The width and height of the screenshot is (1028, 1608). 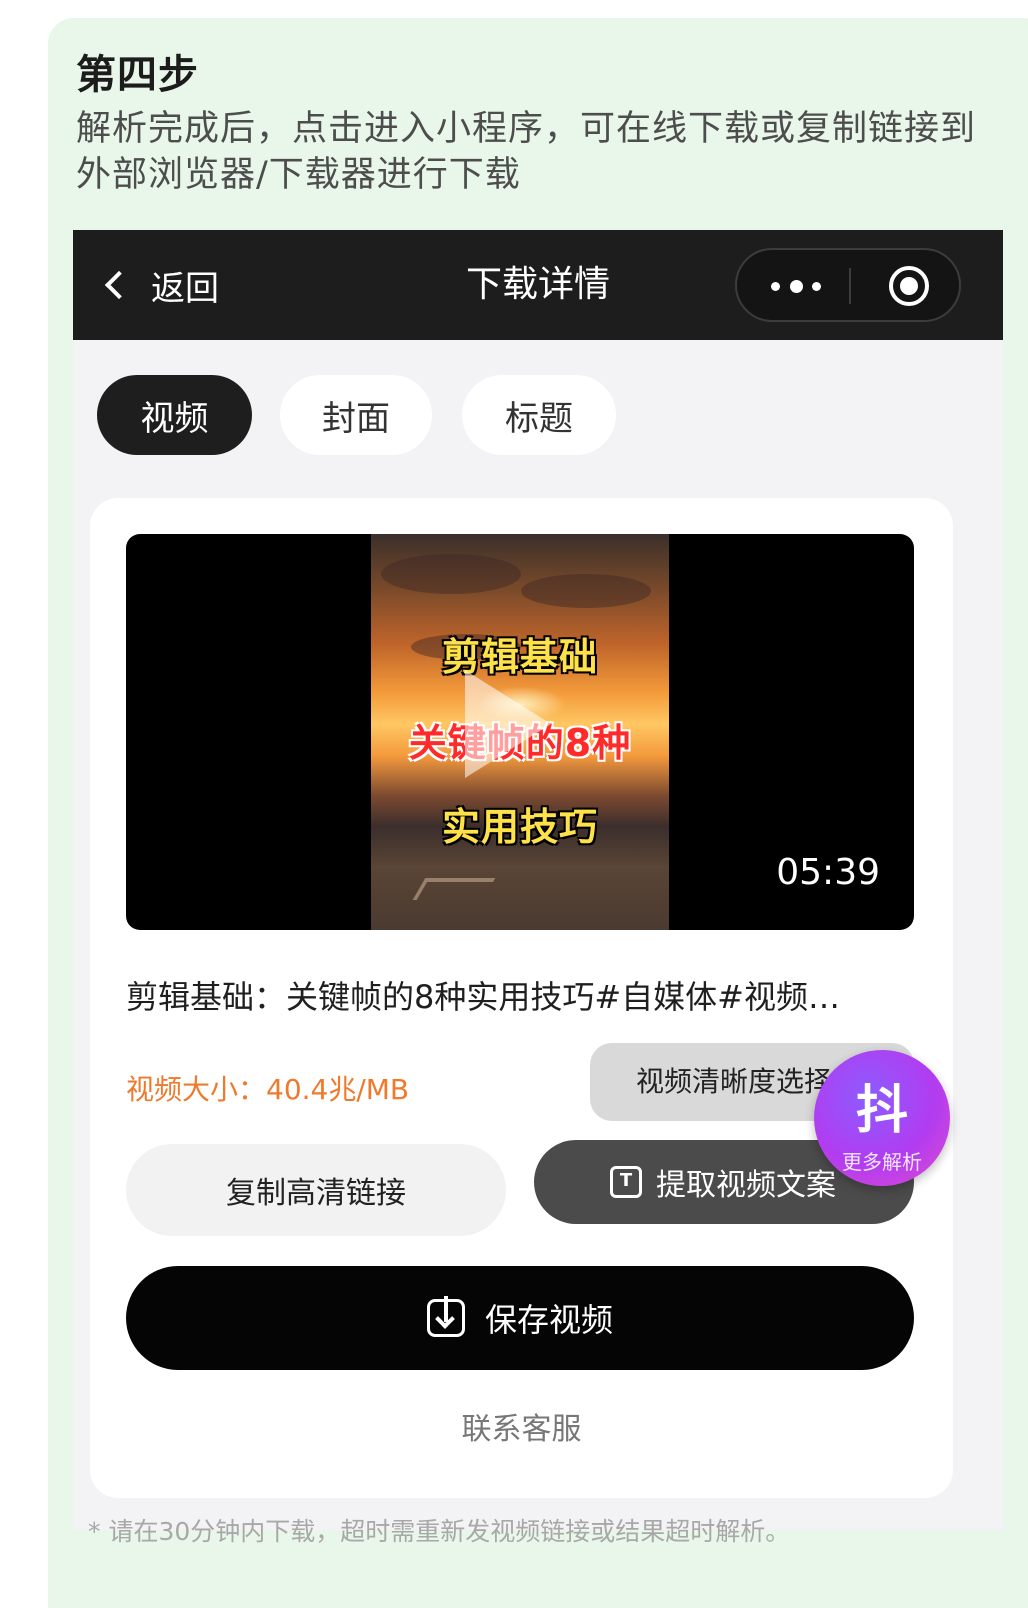 I want to click on video-thumbnail: 剪辑基础 关键帧的8种 实用技巧, so click(x=520, y=732).